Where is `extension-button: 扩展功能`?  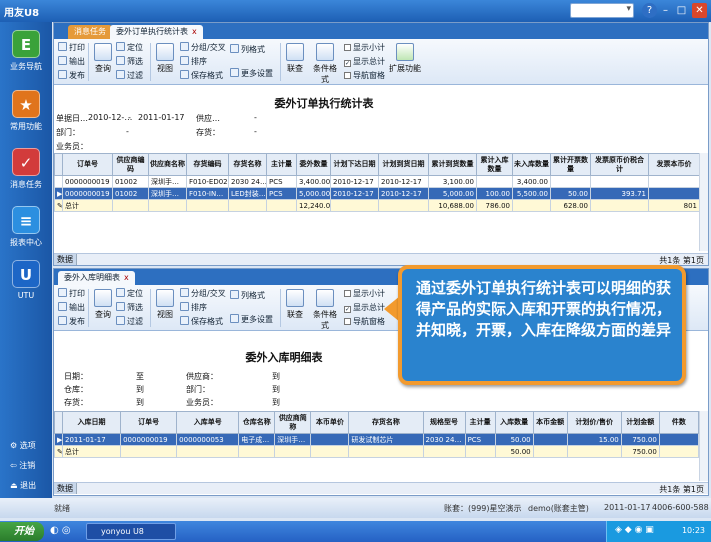
extension-button: 扩展功能 is located at coordinates (405, 58).